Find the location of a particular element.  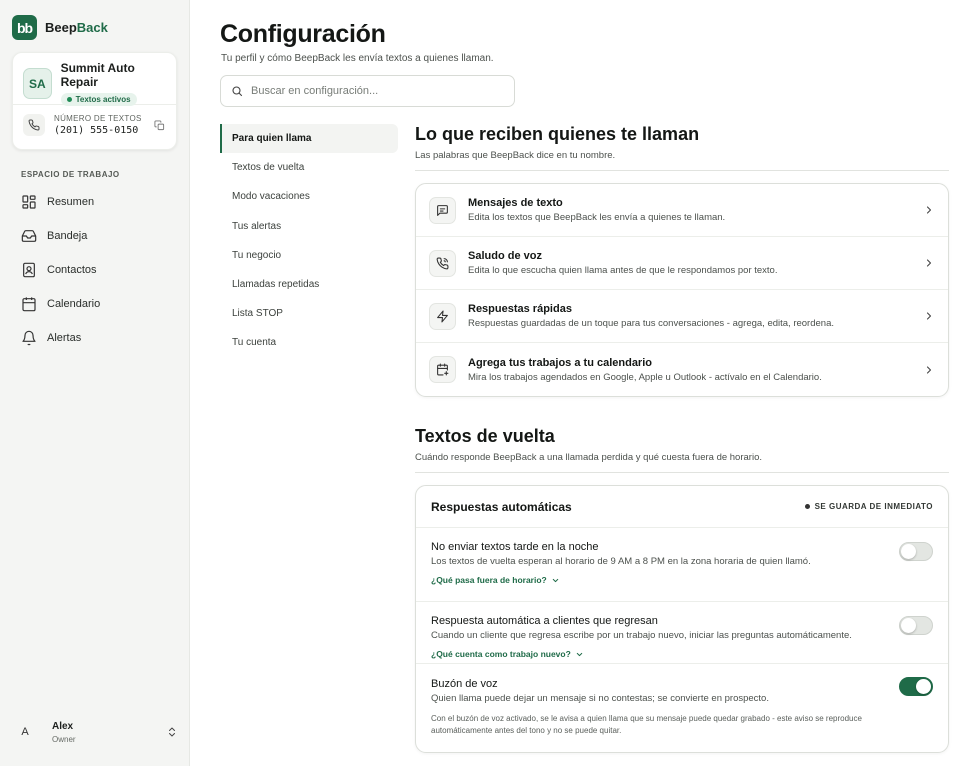

status-dot-icon is located at coordinates (69, 99).